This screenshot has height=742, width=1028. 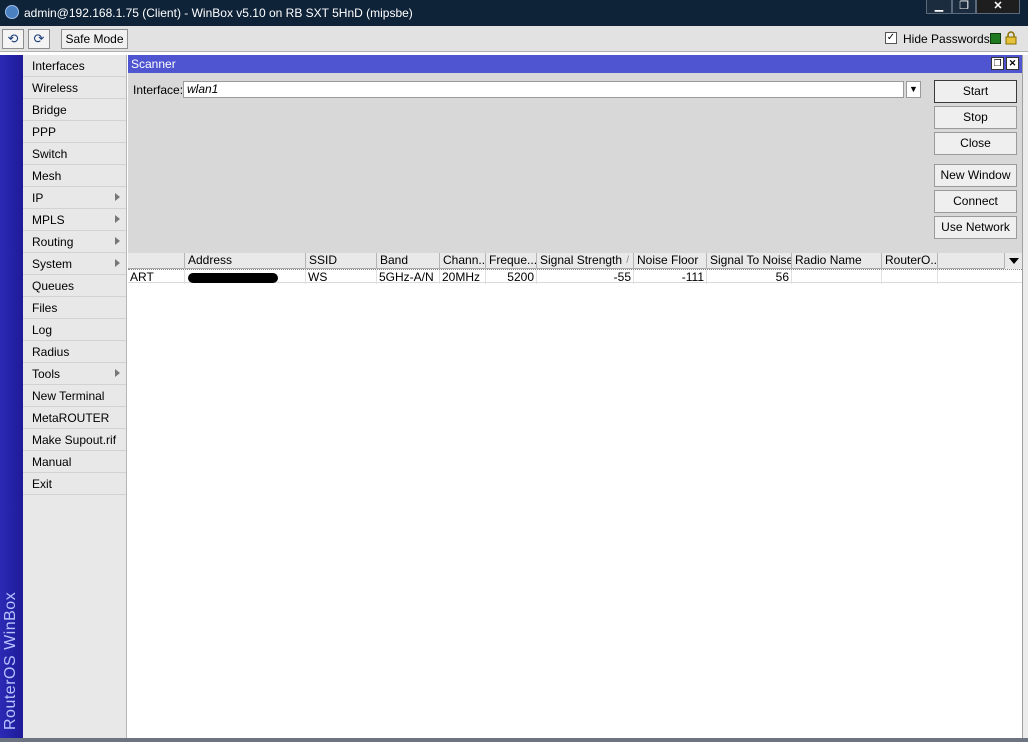 I want to click on sidebar-item-radius: Radius, so click(x=74, y=352).